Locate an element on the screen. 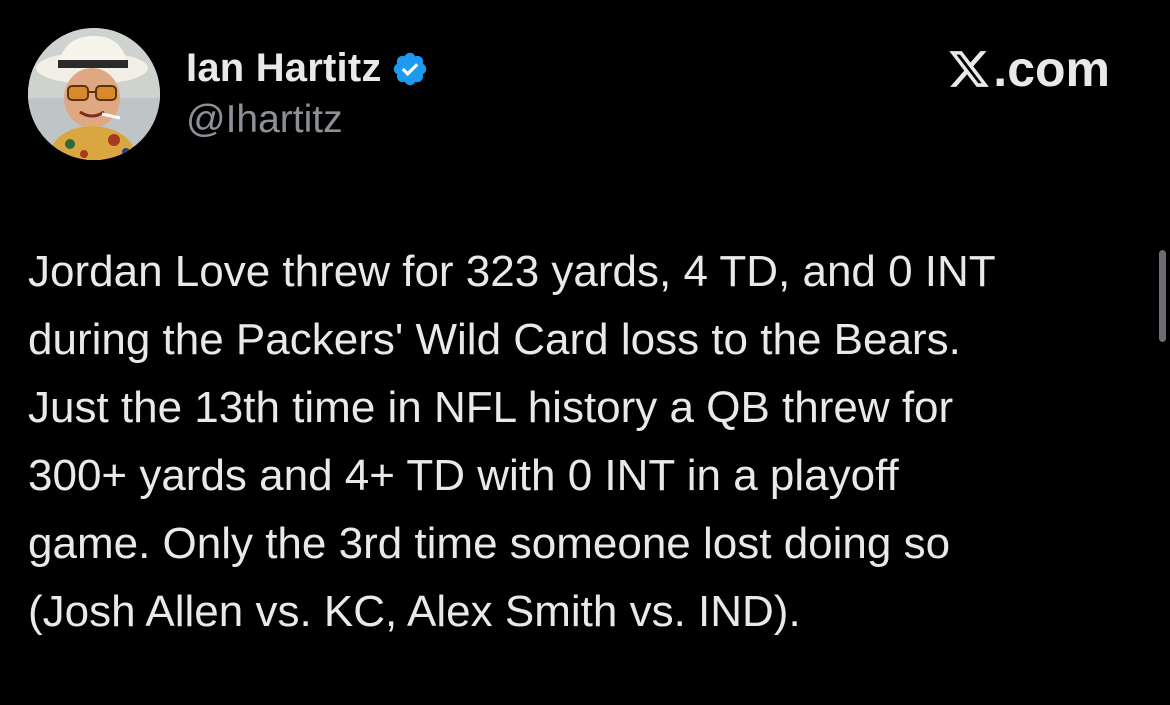 The width and height of the screenshot is (1170, 705). author-handle: @Ihartitz is located at coordinates (264, 120).